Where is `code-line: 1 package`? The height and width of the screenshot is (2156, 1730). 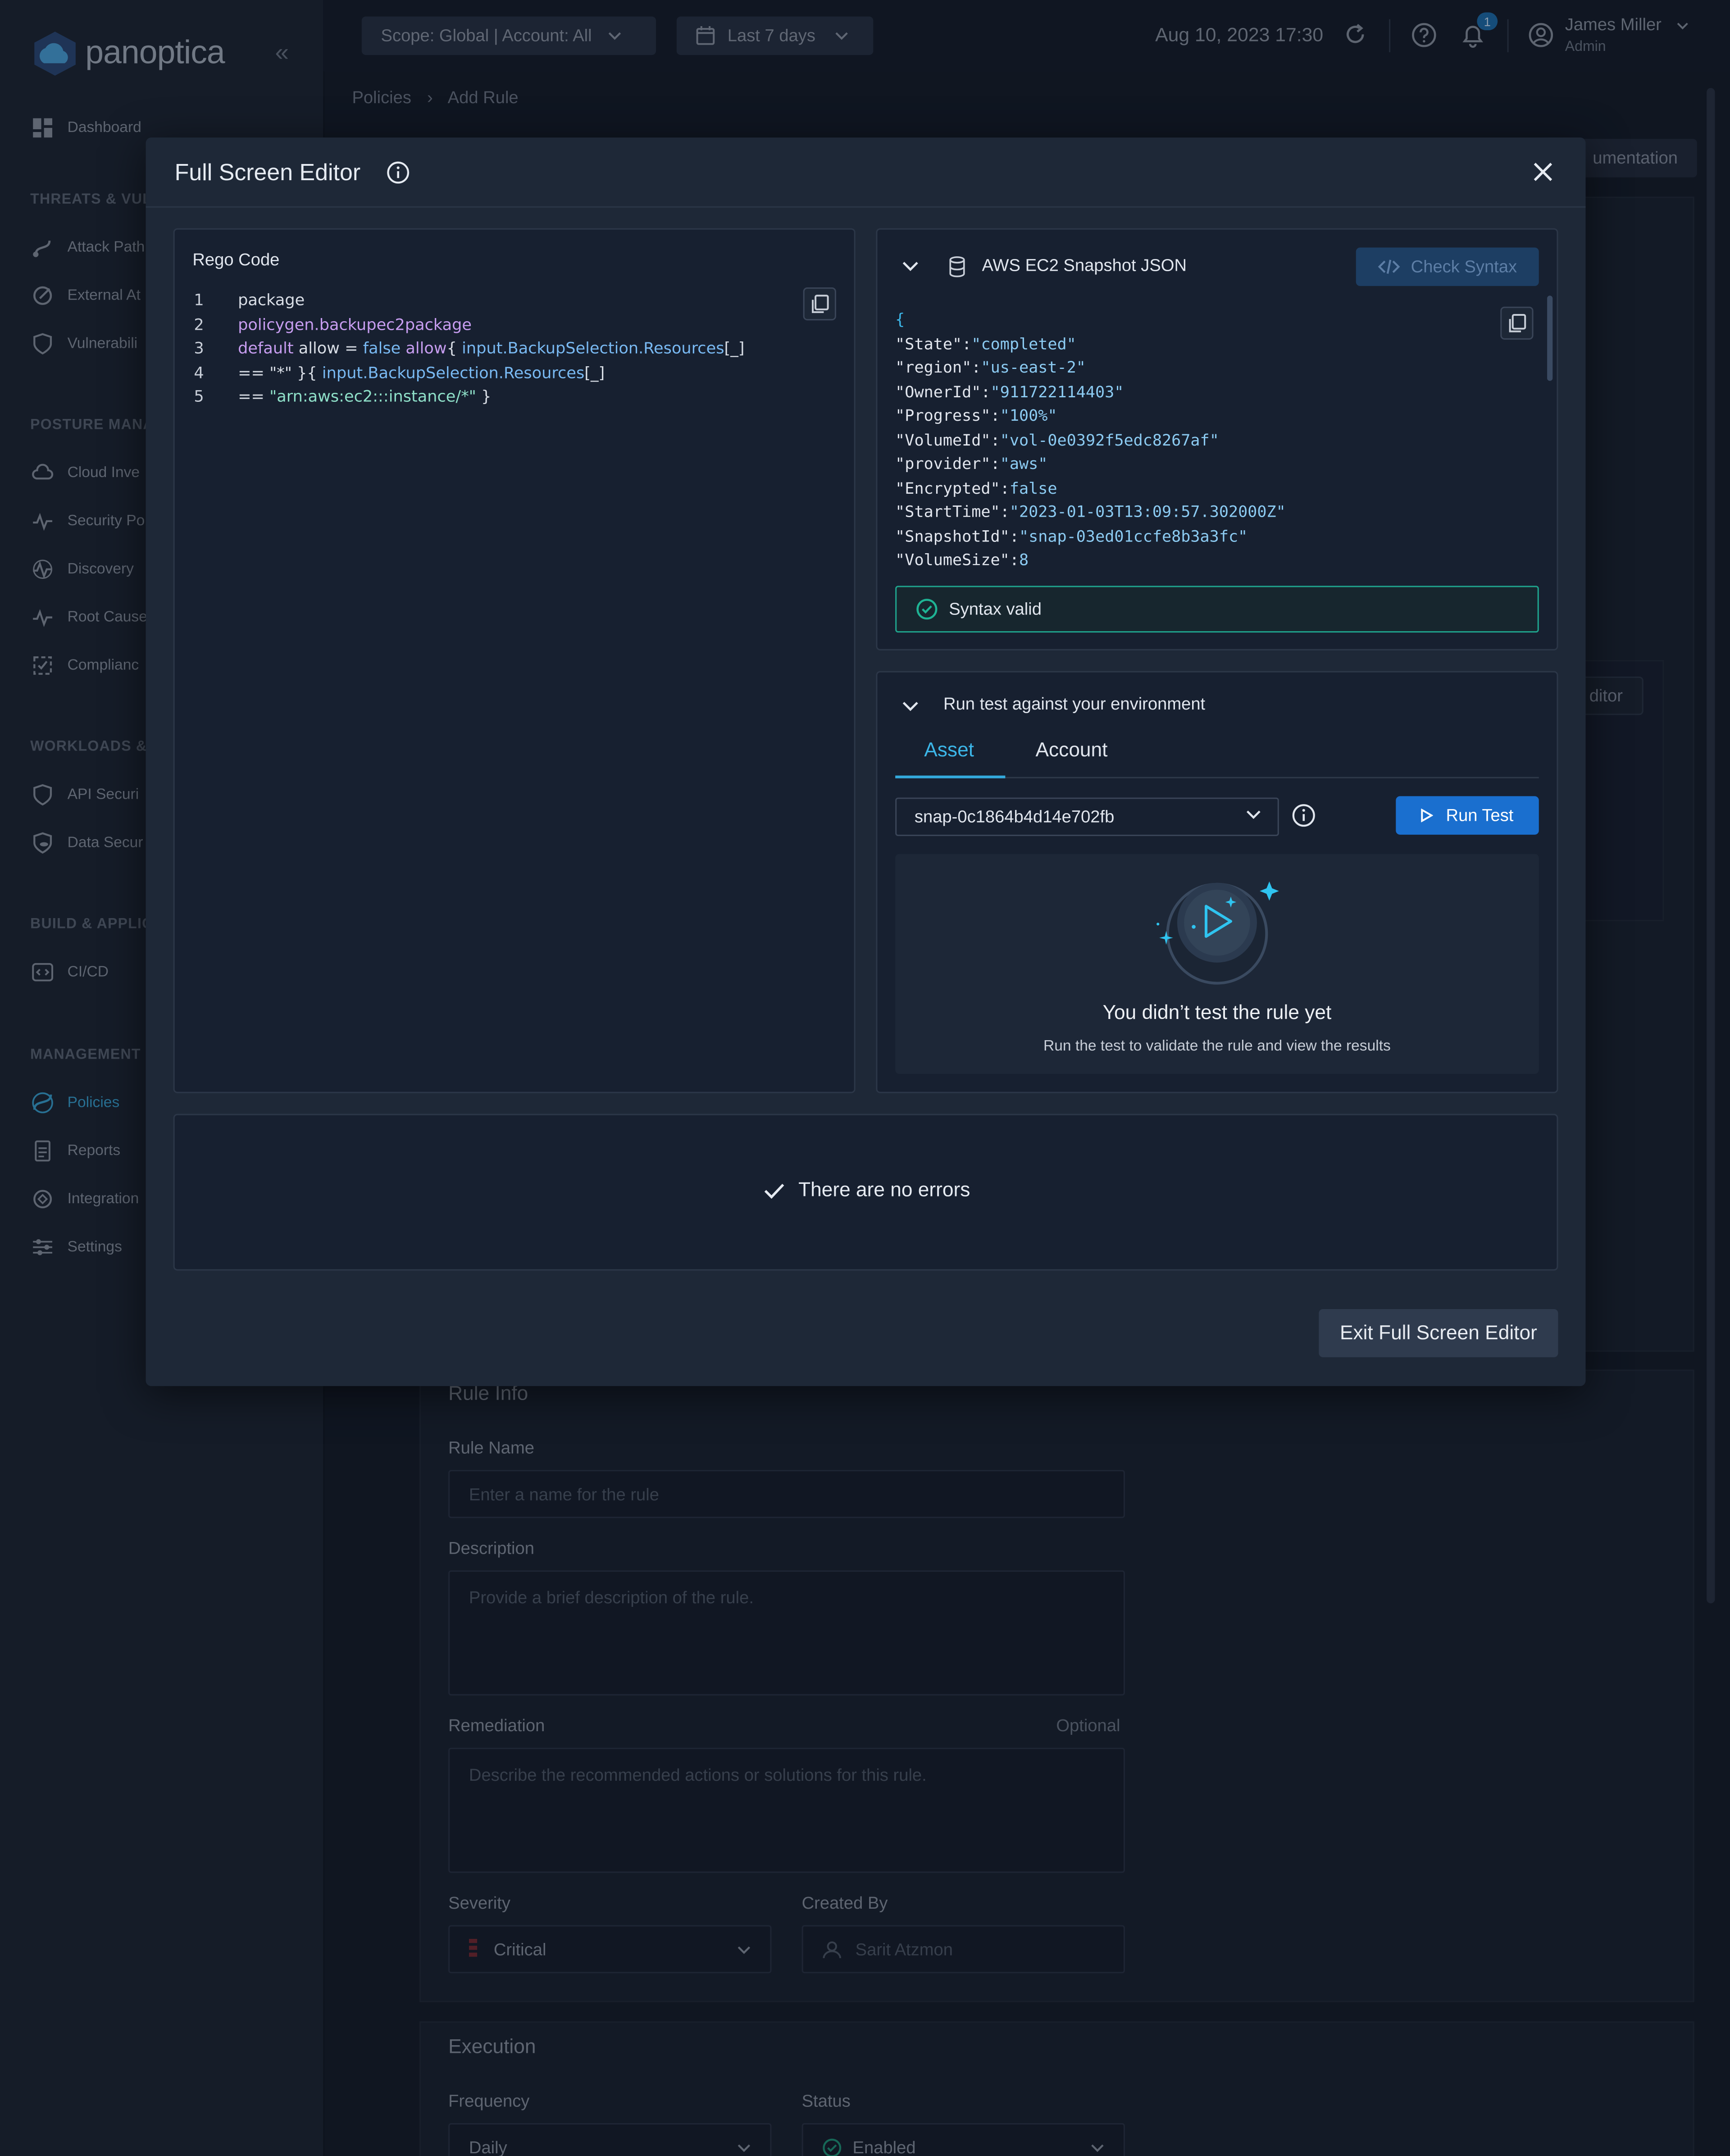 code-line: 1 package is located at coordinates (249, 299).